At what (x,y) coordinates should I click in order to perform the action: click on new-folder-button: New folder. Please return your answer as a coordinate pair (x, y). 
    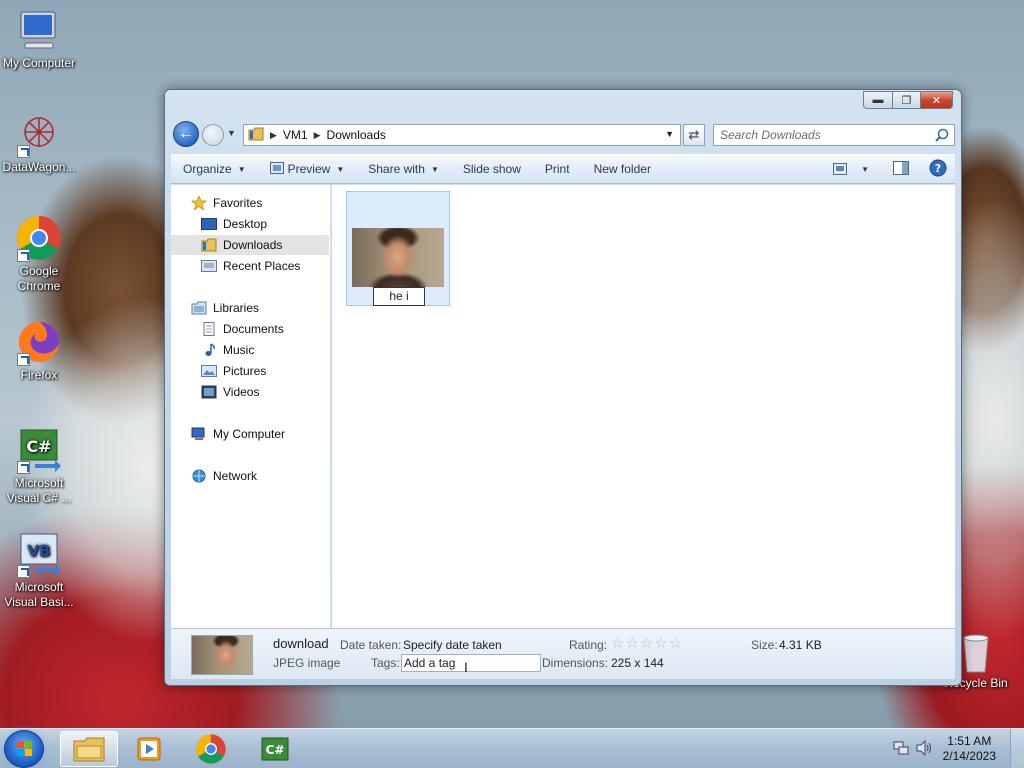
    Looking at the image, I should click on (622, 169).